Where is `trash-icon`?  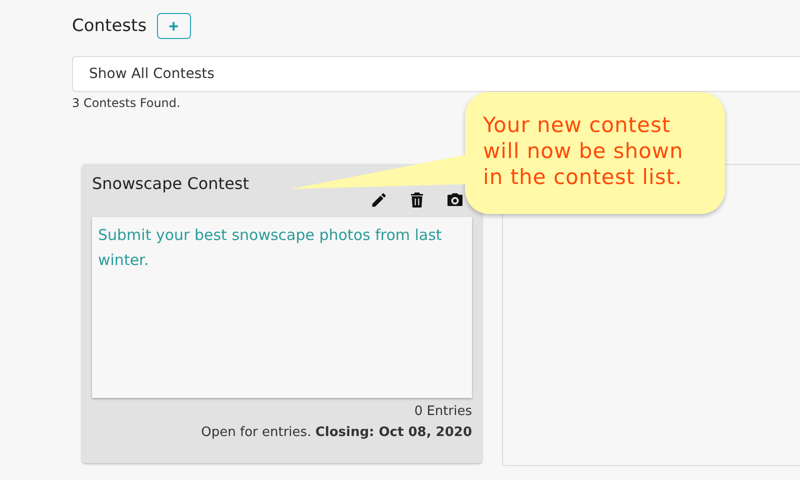 trash-icon is located at coordinates (417, 200).